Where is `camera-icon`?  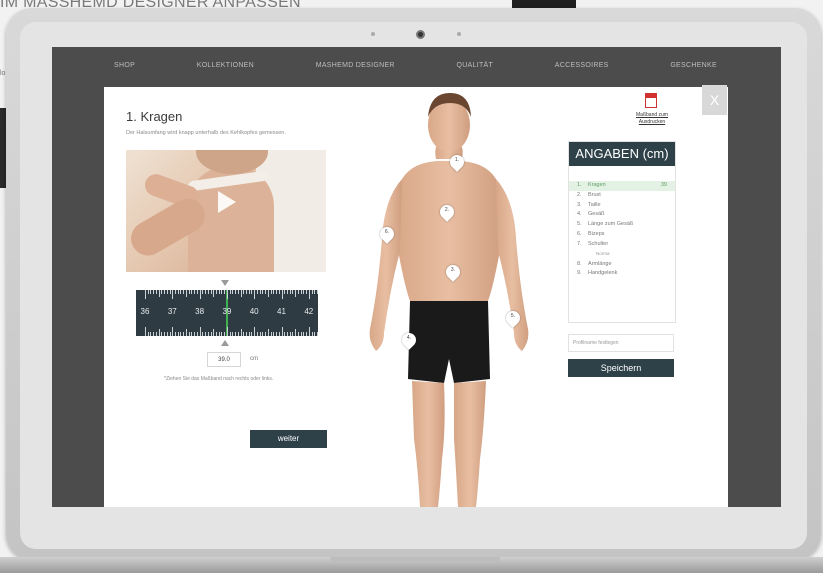 camera-icon is located at coordinates (420, 34).